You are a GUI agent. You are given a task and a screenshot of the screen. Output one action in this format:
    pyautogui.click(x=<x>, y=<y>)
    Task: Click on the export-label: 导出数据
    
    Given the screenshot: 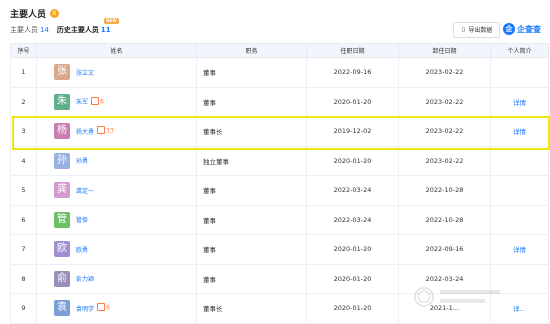 What is the action you would take?
    pyautogui.click(x=480, y=30)
    